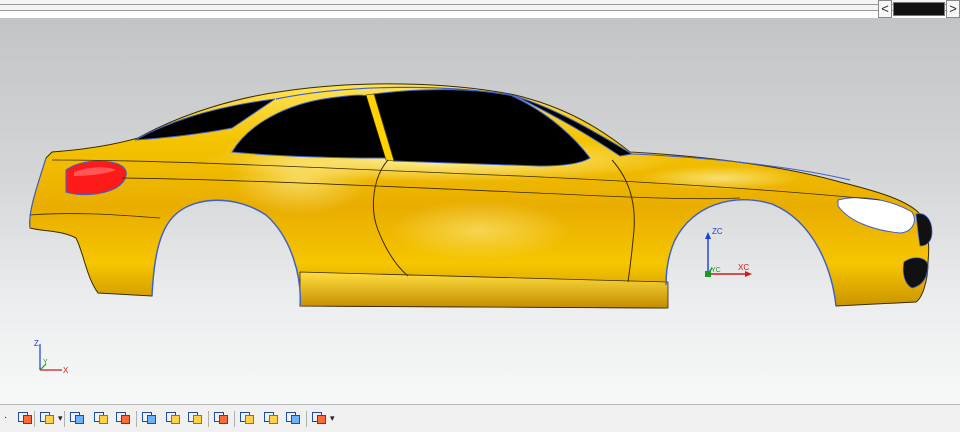 This screenshot has width=960, height=432. I want to click on wave-geometry-icon-fill, so click(223, 419).